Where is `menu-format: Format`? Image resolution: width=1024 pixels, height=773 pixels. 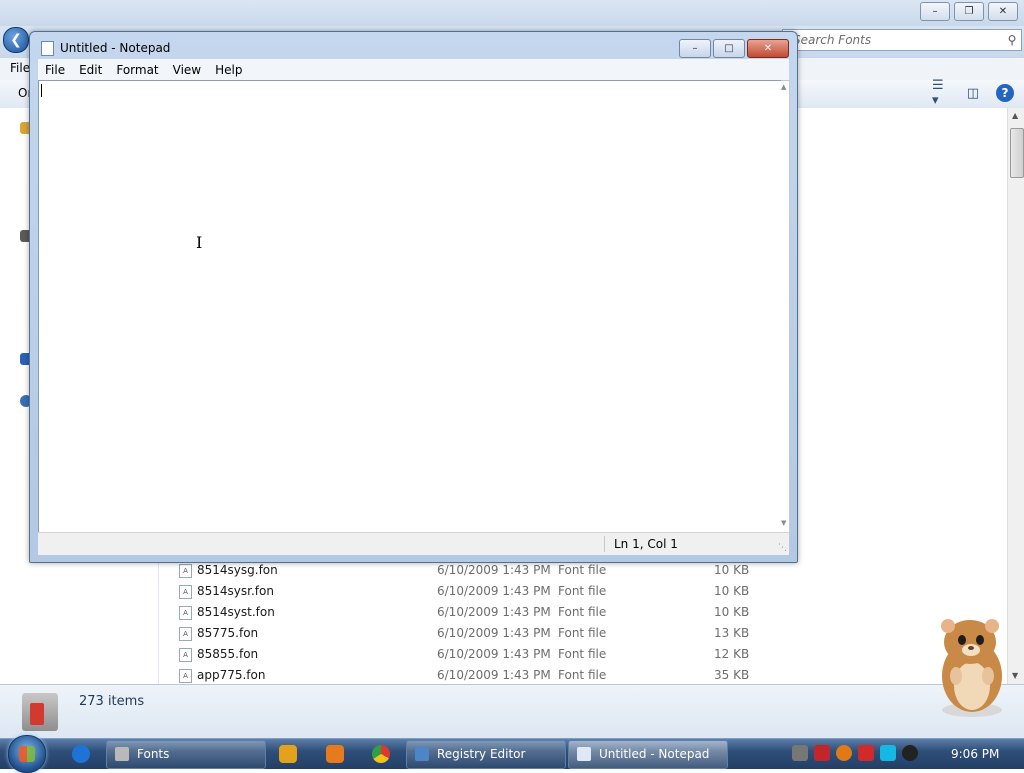 menu-format: Format is located at coordinates (137, 70).